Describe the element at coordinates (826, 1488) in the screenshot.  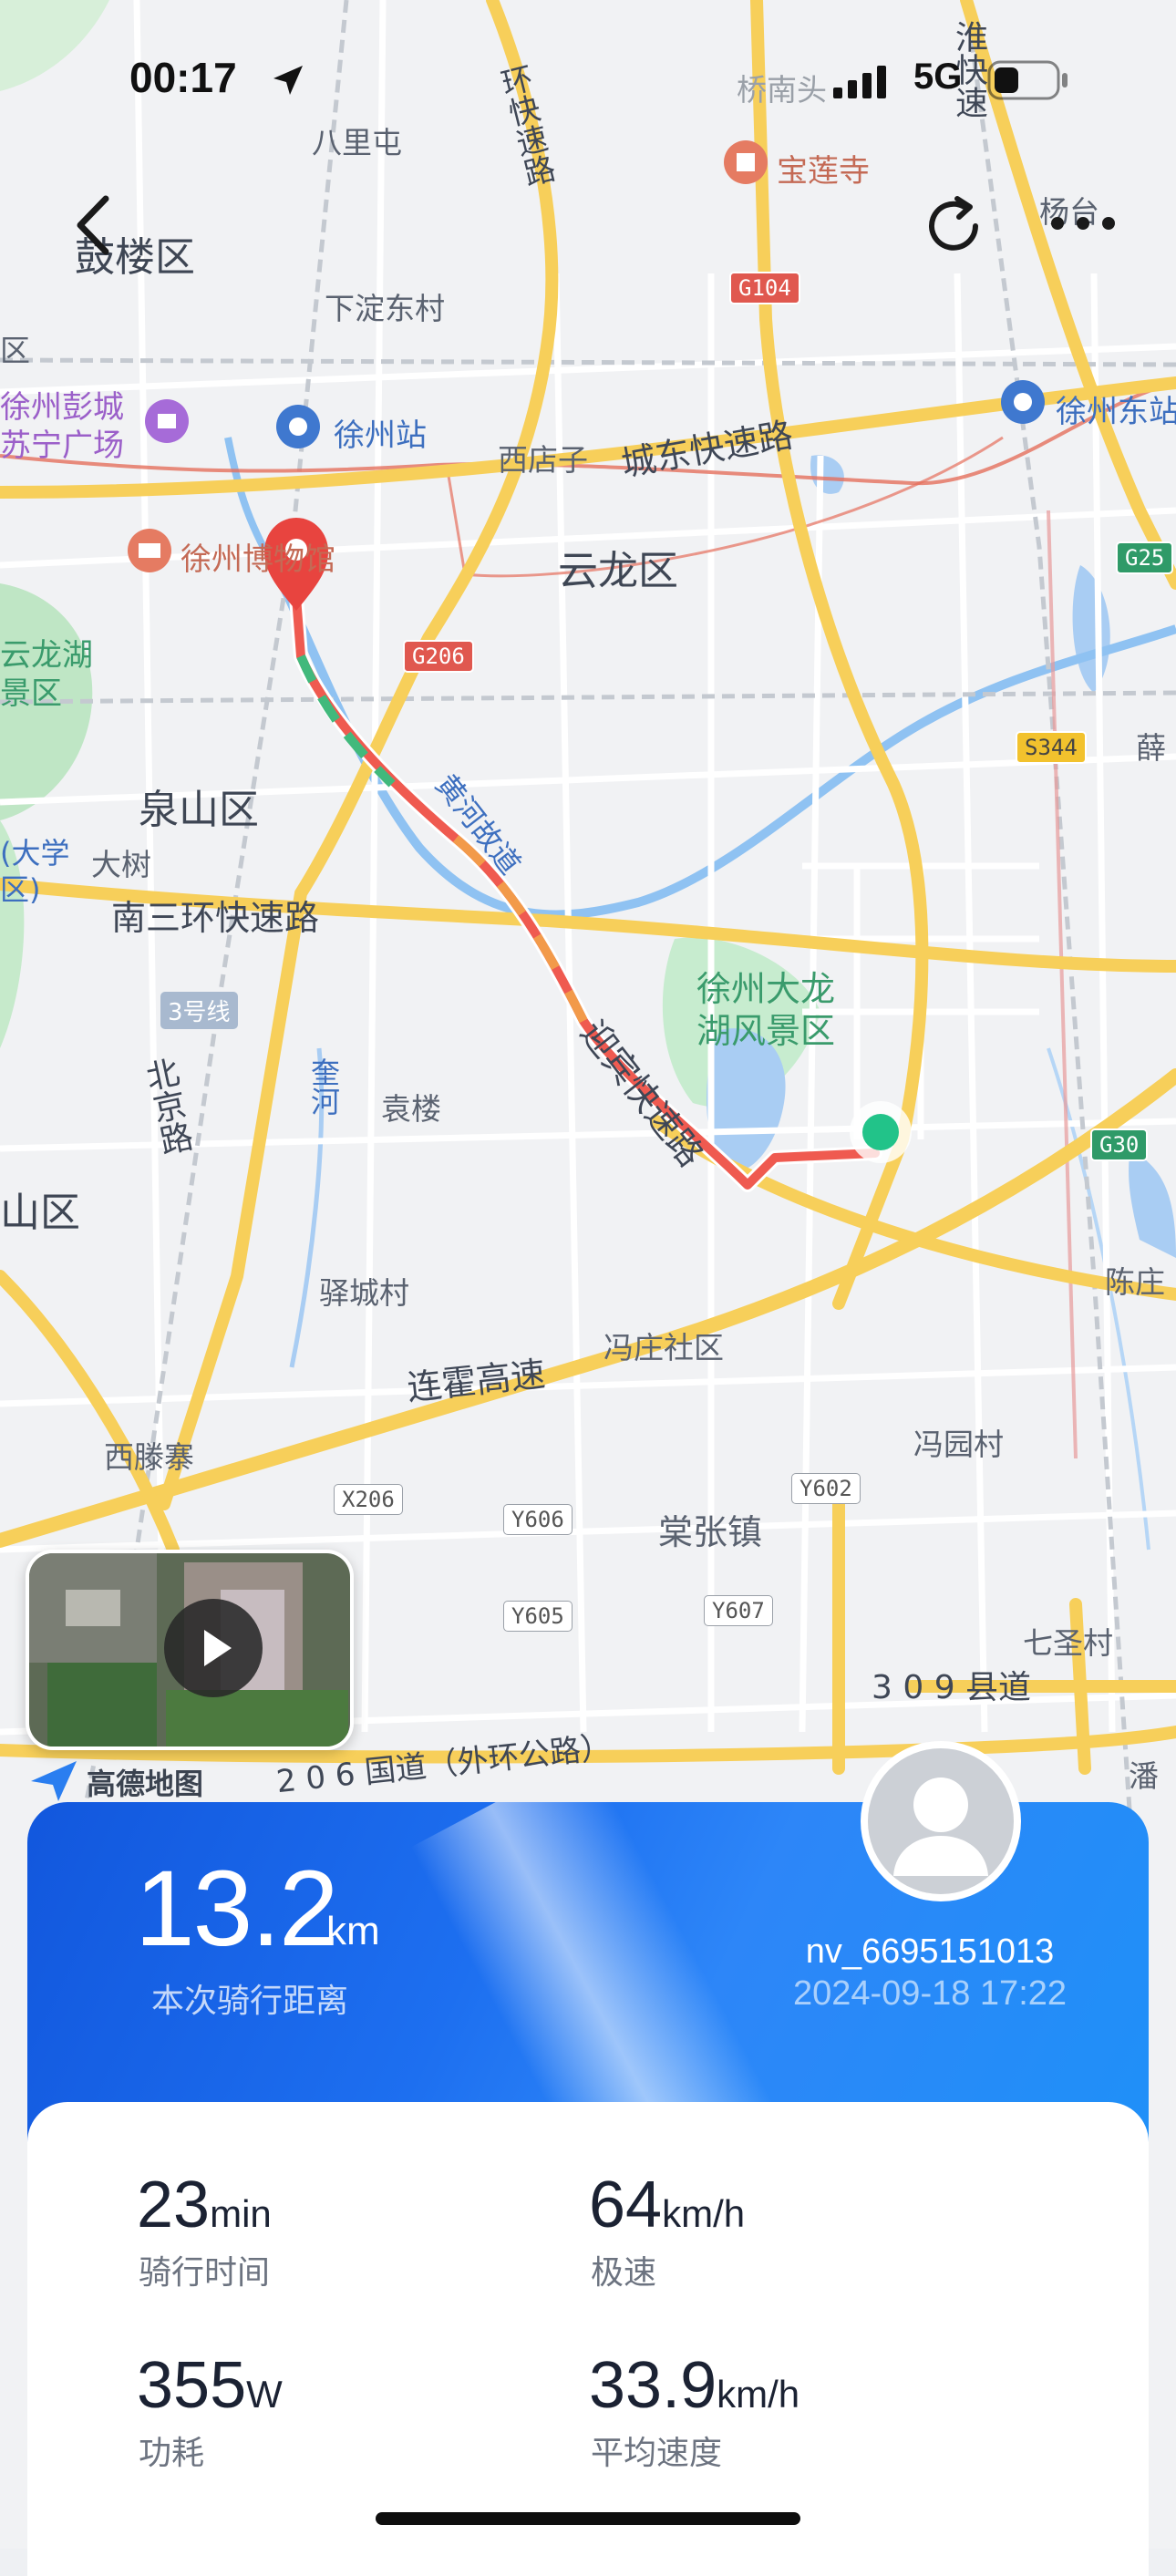
I see `shield-y602: Y602` at that location.